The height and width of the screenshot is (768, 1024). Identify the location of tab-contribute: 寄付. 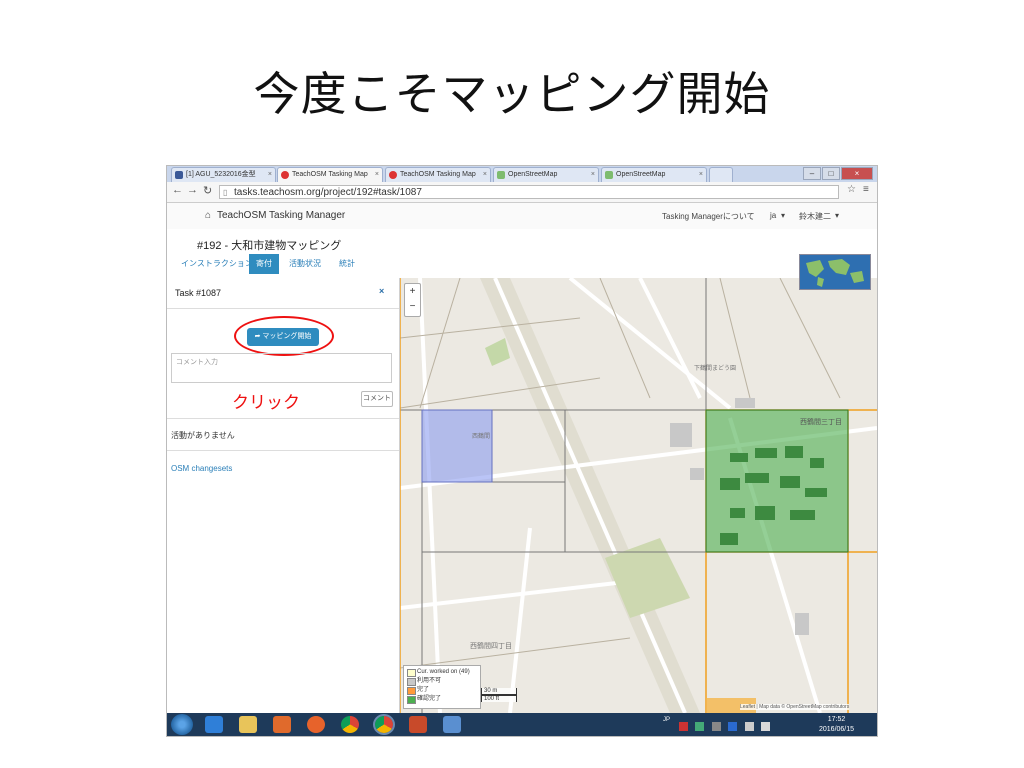
(264, 264).